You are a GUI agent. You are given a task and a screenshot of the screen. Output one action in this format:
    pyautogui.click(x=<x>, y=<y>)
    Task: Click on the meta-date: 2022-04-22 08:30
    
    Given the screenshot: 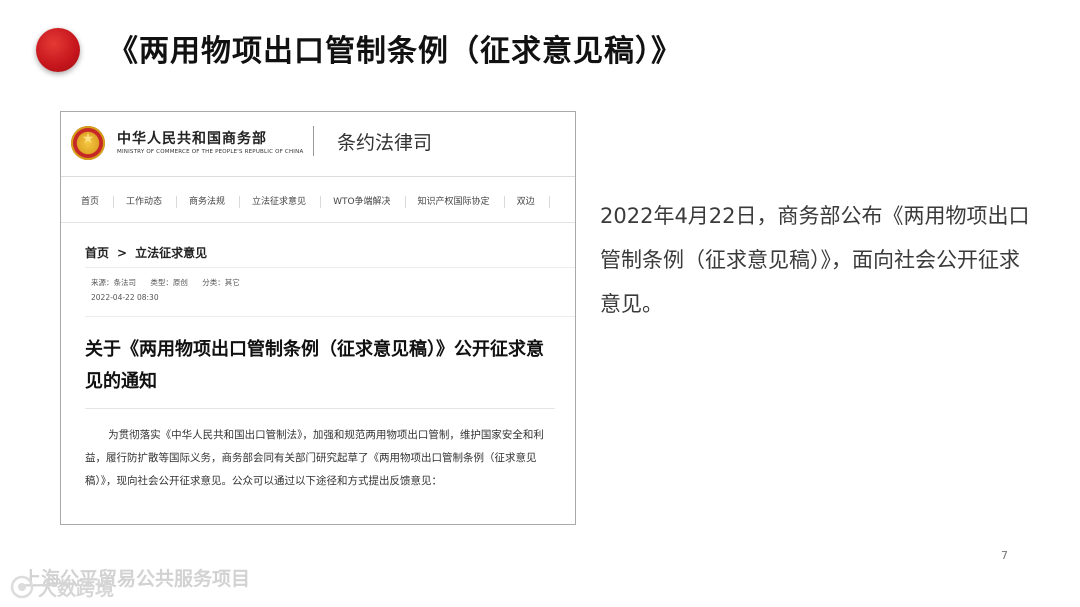 What is the action you would take?
    pyautogui.click(x=125, y=297)
    